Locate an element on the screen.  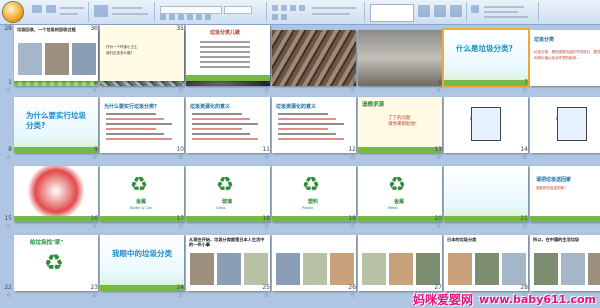
slide-number: 21 is located at coordinates (524, 218).